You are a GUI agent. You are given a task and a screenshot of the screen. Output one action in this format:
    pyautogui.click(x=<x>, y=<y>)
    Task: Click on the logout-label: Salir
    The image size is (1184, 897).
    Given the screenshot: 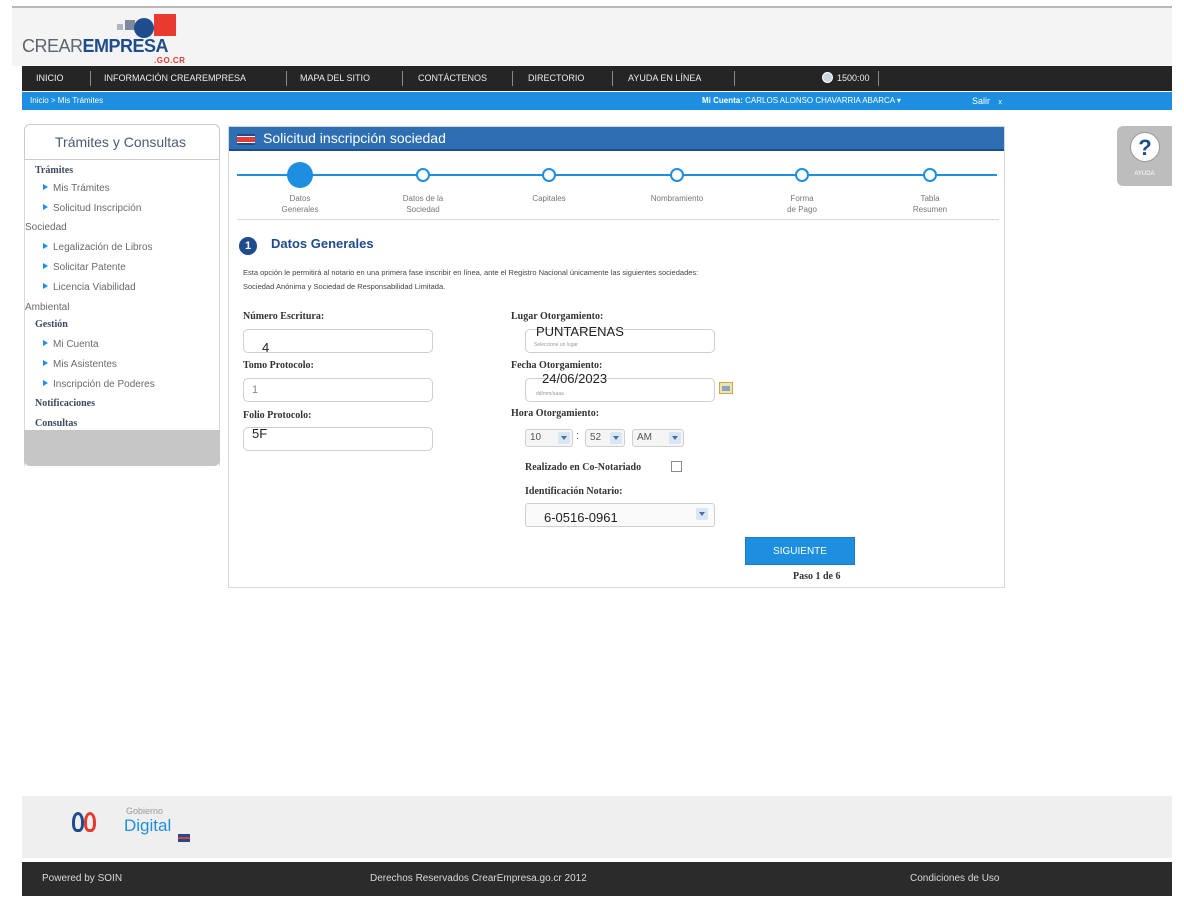 What is the action you would take?
    pyautogui.click(x=981, y=101)
    